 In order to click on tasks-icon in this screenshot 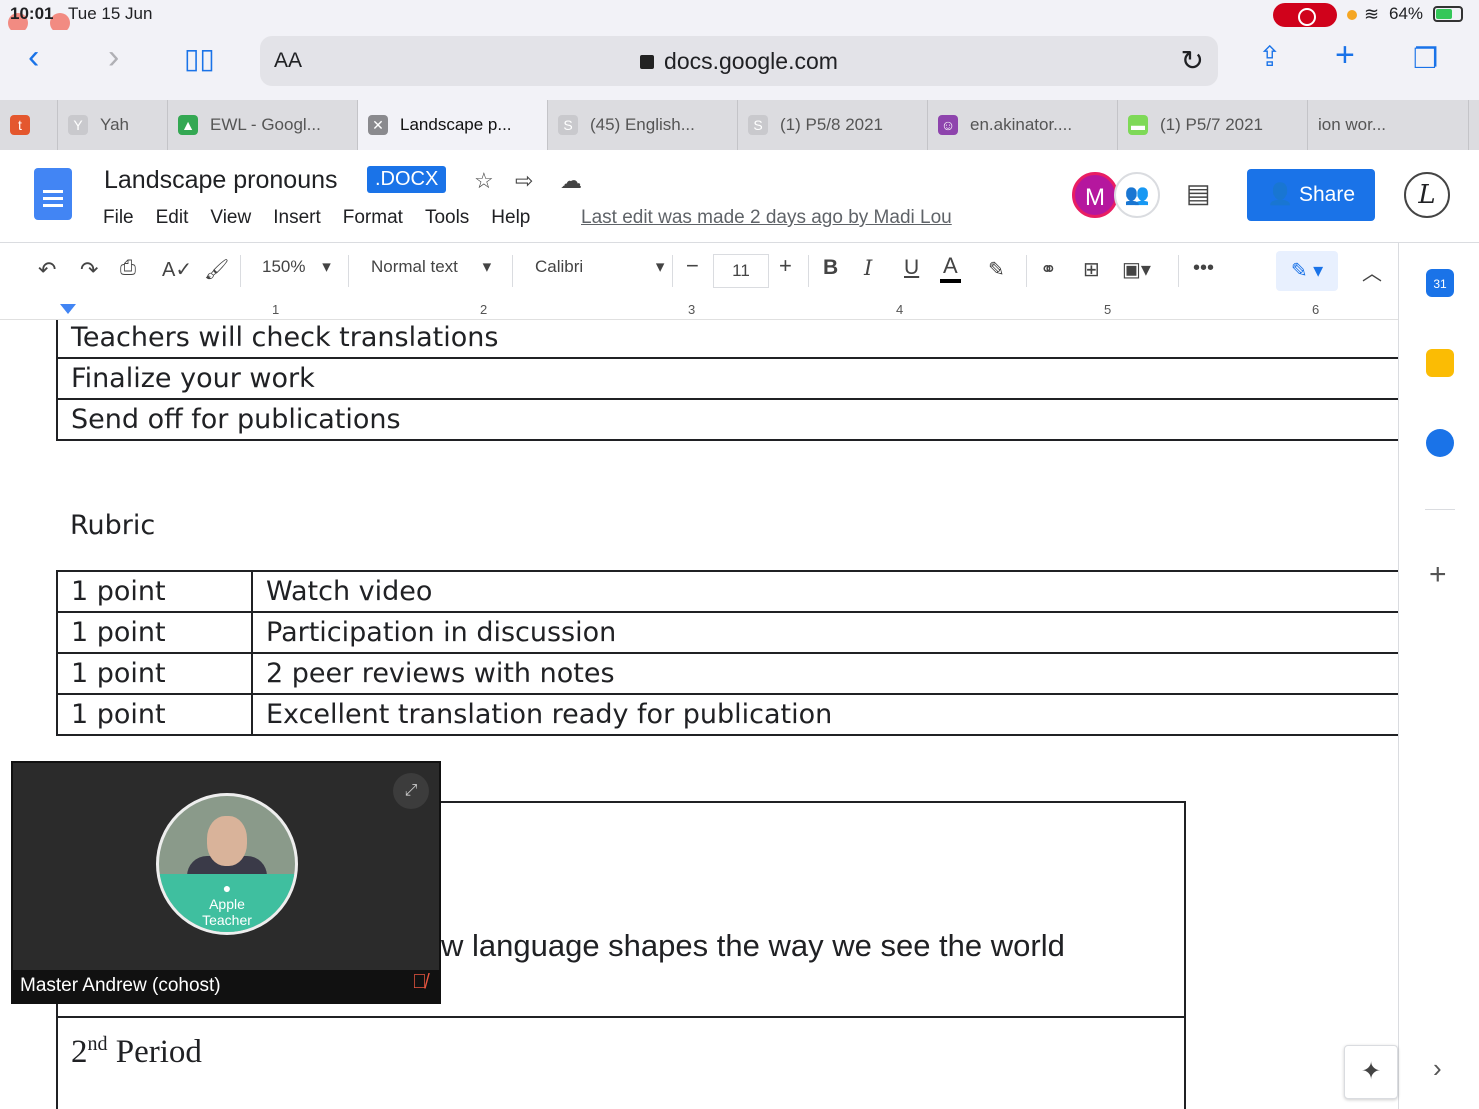, I will do `click(1440, 443)`.